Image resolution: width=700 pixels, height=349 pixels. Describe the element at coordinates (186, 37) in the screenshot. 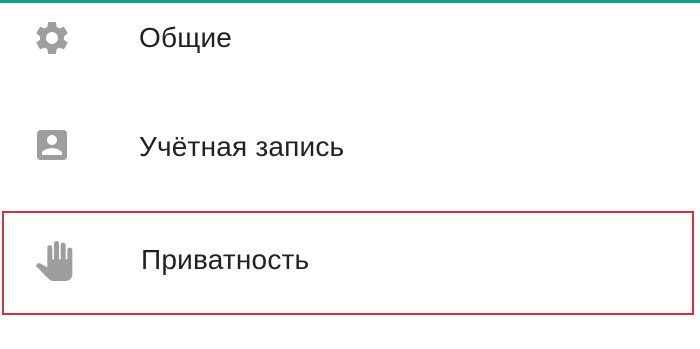

I see `settings-item-label: Общие` at that location.